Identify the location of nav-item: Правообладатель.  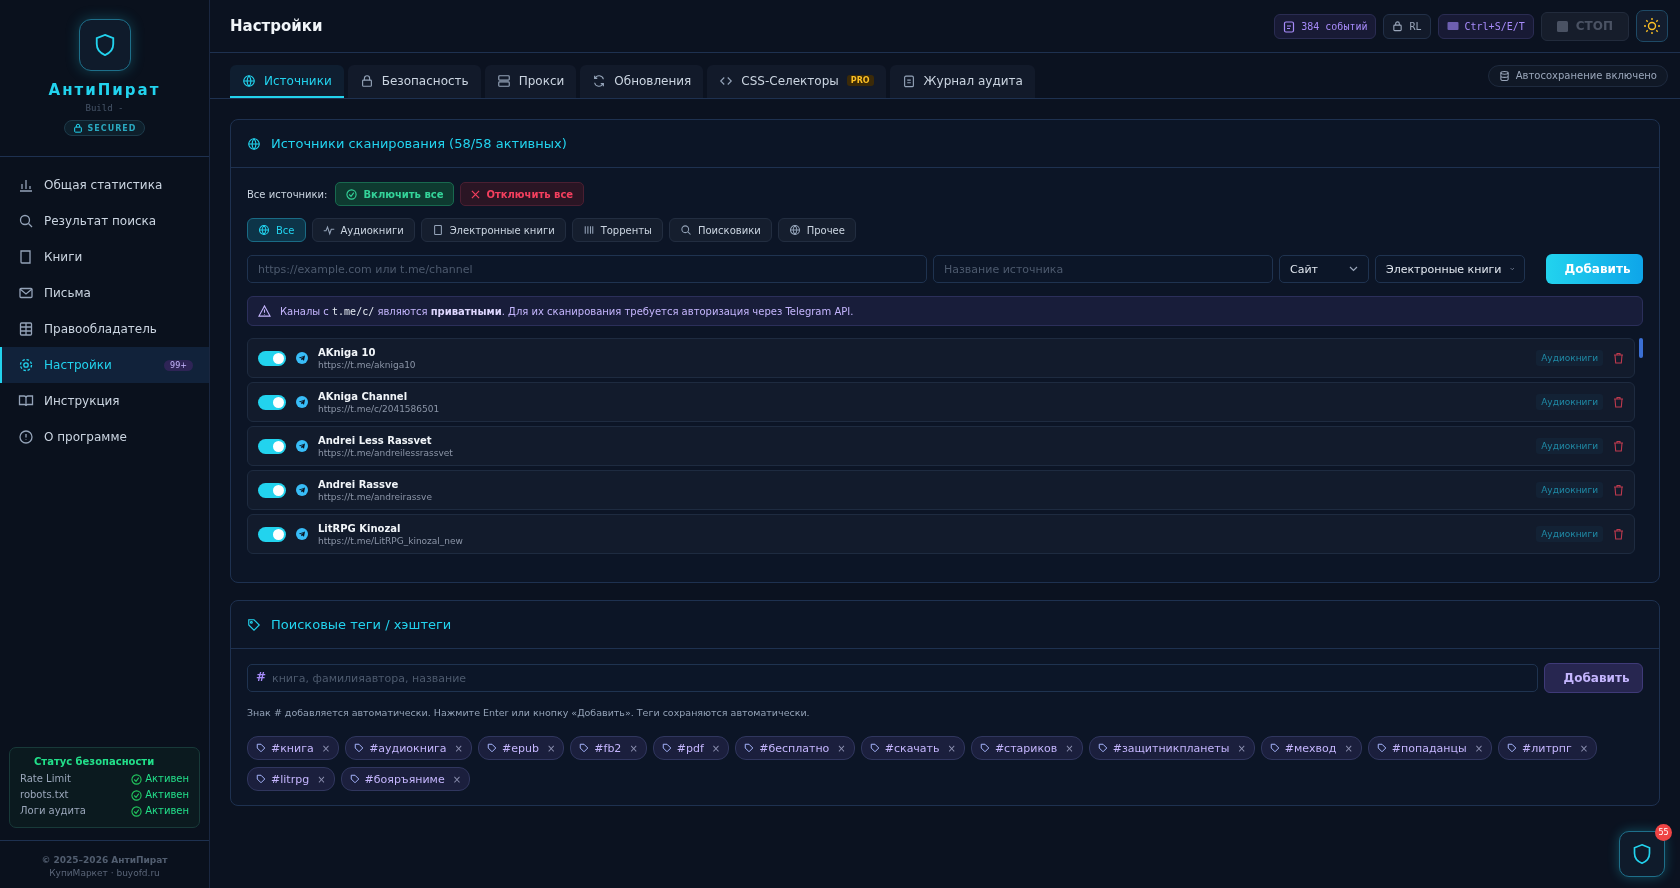
(104, 329).